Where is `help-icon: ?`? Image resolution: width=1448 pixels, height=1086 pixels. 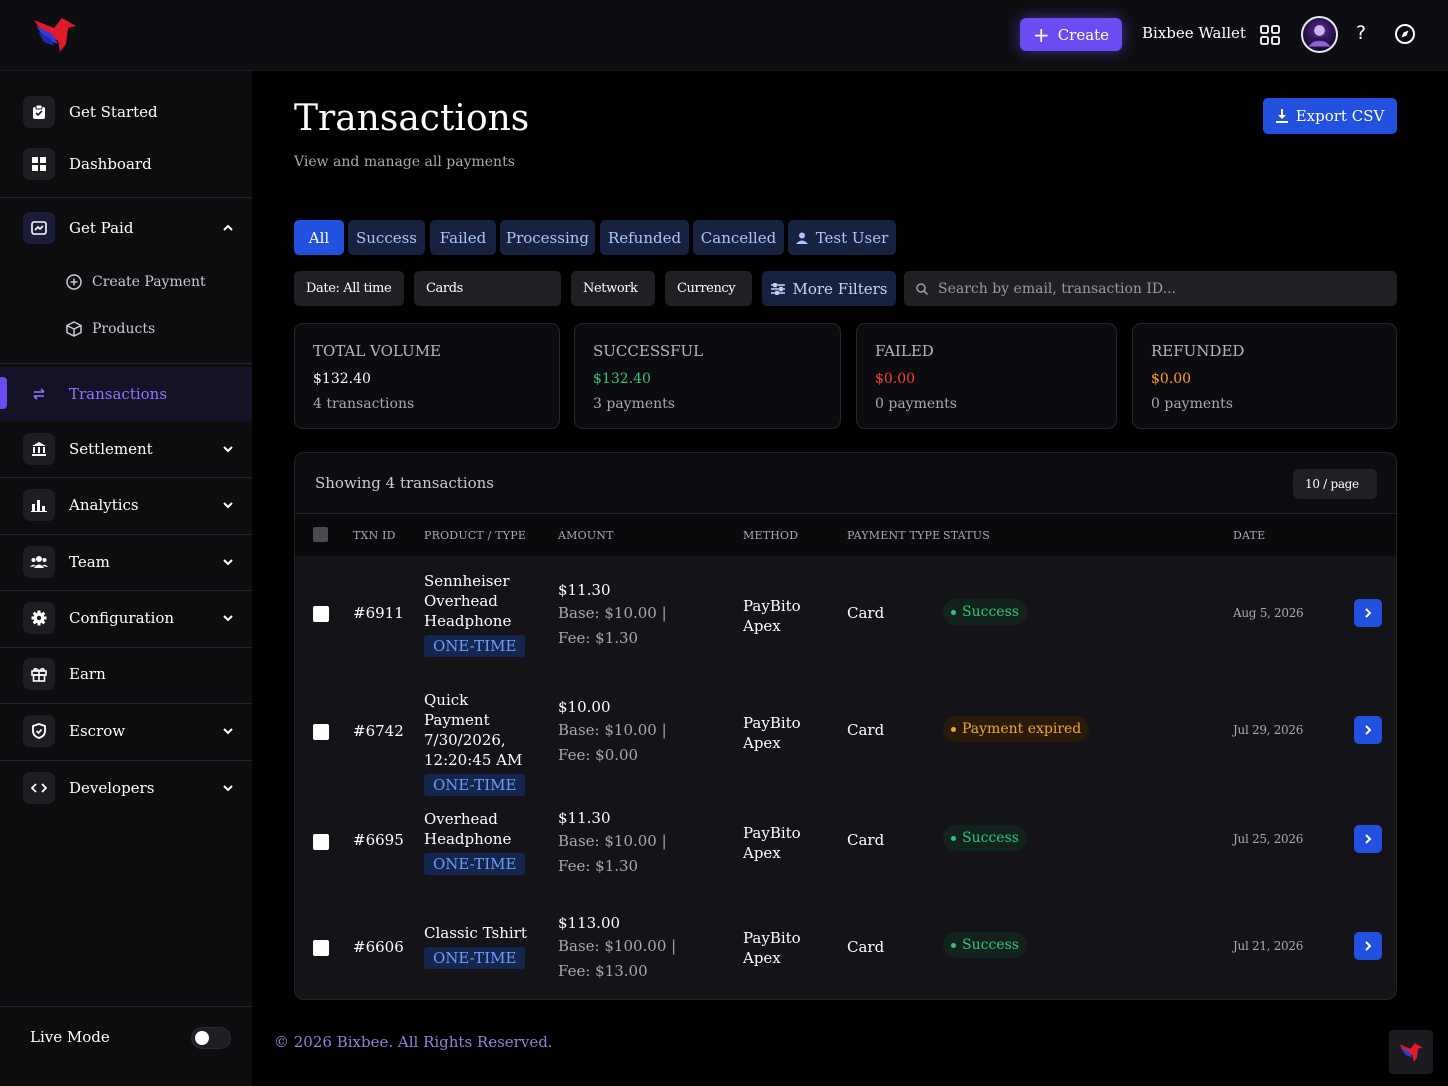 help-icon: ? is located at coordinates (1361, 33).